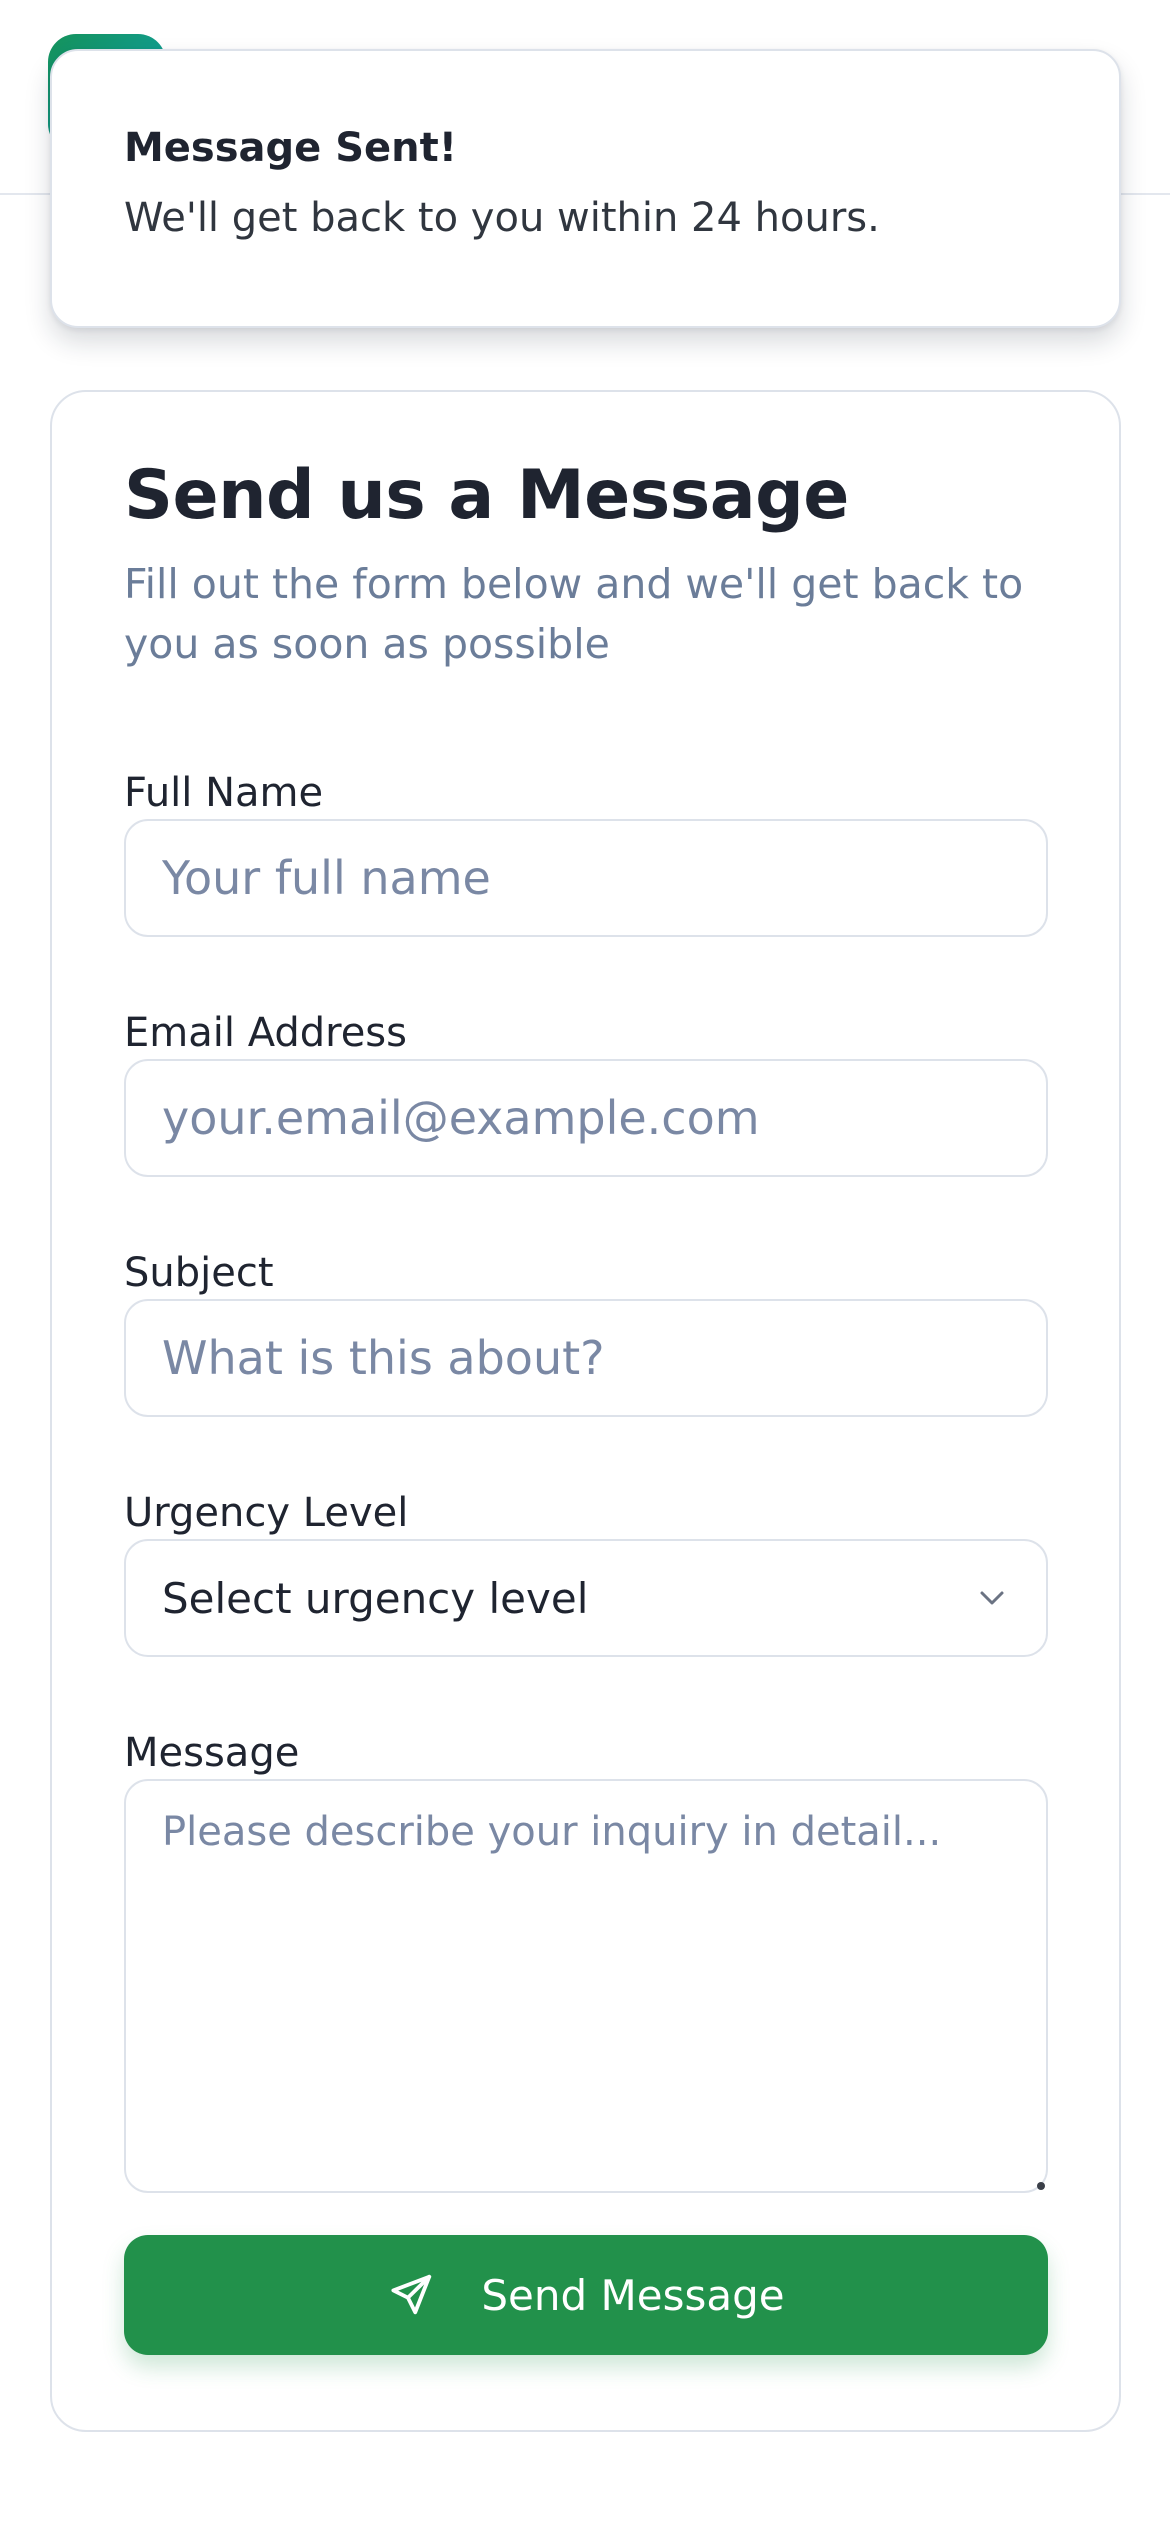 Image resolution: width=1170 pixels, height=2532 pixels. I want to click on urgency-select: Select urgency level, so click(586, 1598).